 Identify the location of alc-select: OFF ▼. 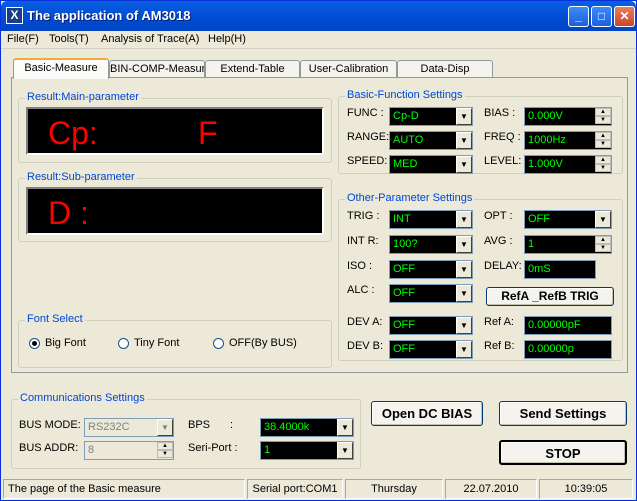
(431, 293).